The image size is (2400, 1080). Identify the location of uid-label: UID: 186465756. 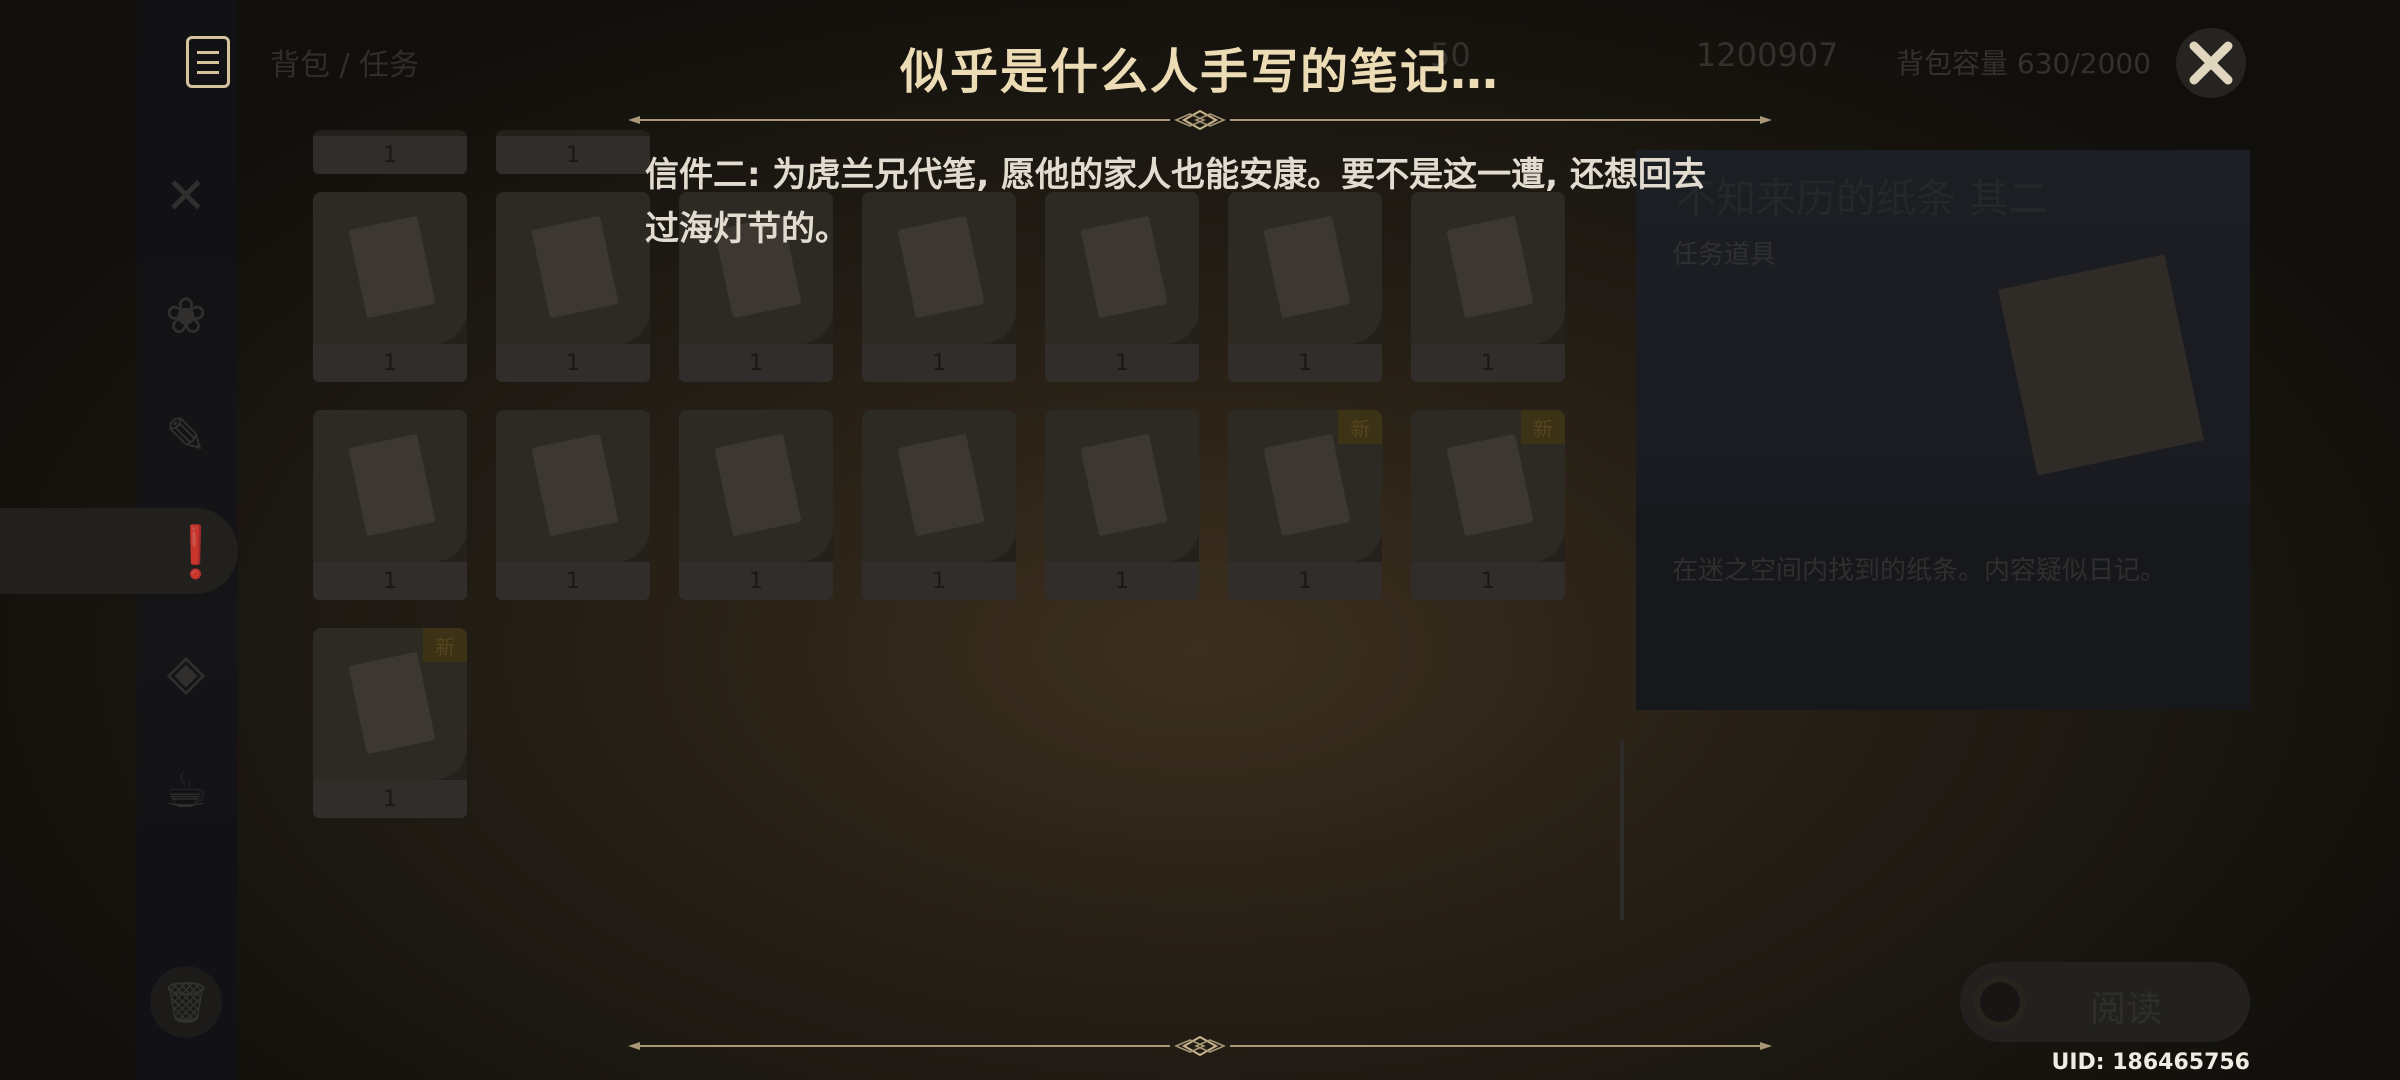
(2150, 1062).